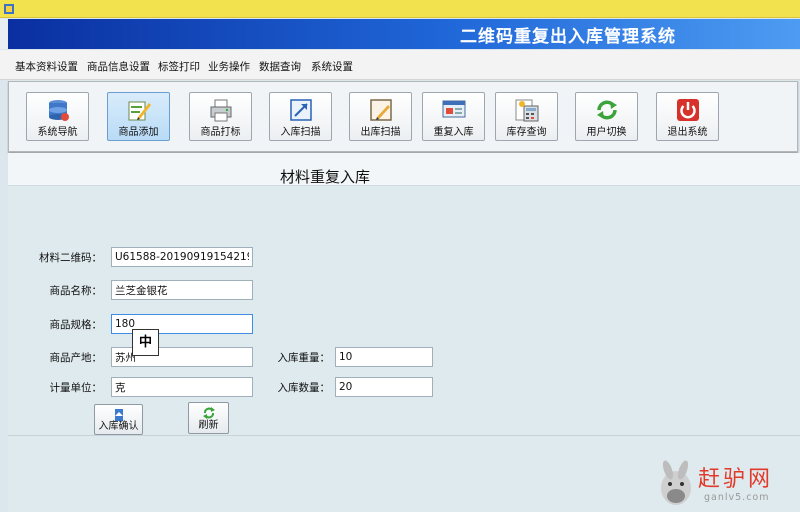 The width and height of the screenshot is (800, 512). What do you see at coordinates (182, 290) in the screenshot?
I see `product-name-input` at bounding box center [182, 290].